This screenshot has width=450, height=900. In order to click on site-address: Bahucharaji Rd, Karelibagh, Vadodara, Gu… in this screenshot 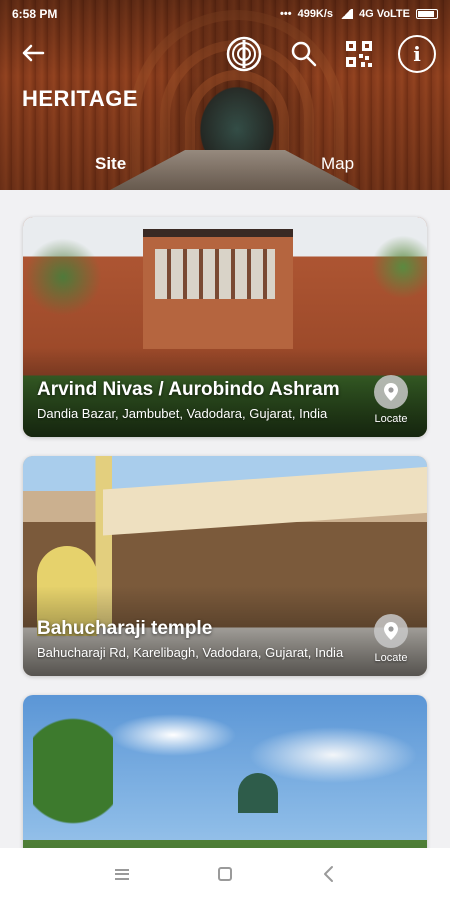, I will do `click(190, 652)`.